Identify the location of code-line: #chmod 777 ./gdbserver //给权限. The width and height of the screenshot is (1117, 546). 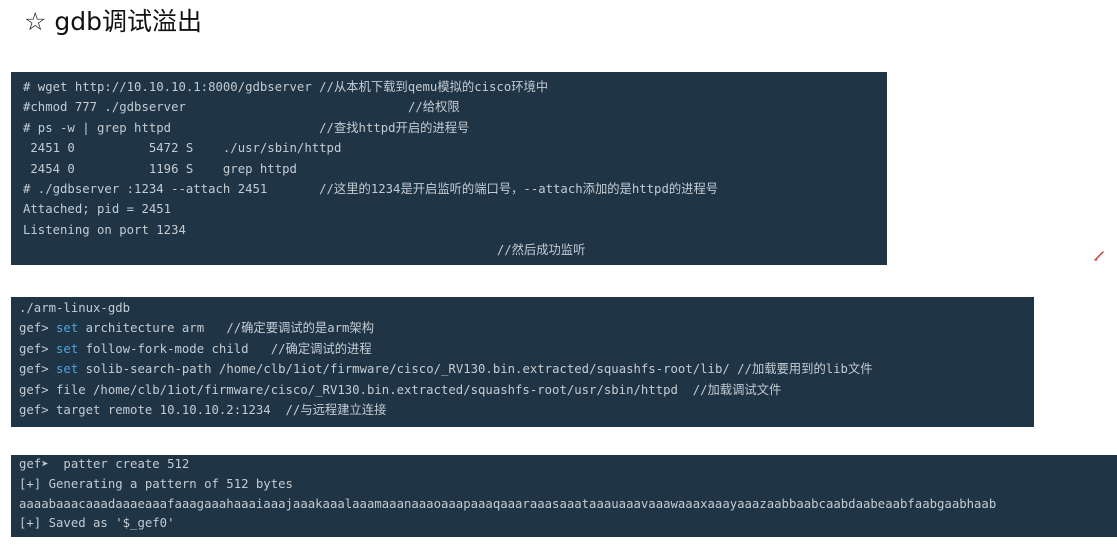
(241, 107).